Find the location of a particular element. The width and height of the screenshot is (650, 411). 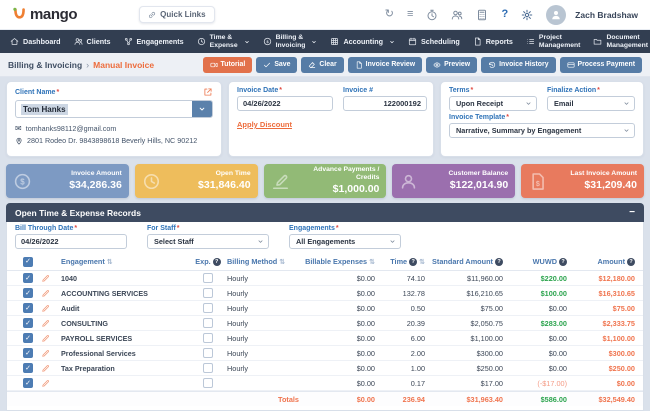

clients-icon is located at coordinates (457, 15).